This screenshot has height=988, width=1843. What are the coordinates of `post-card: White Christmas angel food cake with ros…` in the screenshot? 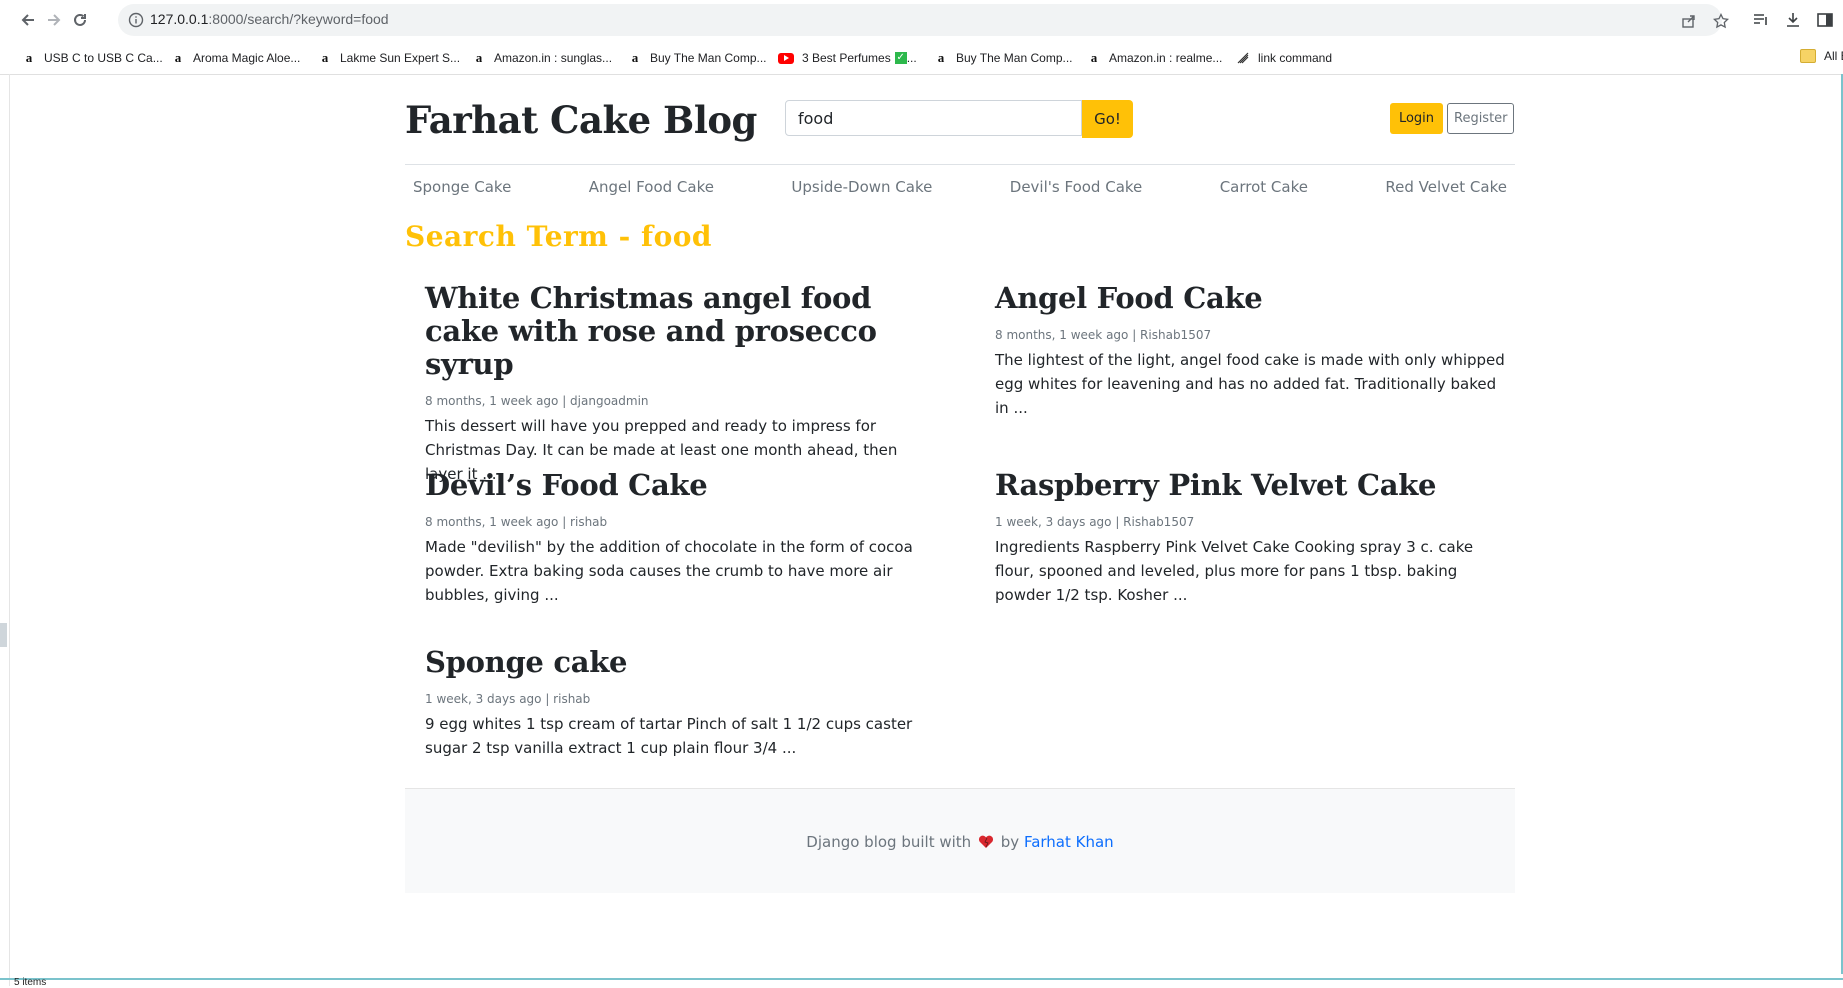 It's located at (680, 384).